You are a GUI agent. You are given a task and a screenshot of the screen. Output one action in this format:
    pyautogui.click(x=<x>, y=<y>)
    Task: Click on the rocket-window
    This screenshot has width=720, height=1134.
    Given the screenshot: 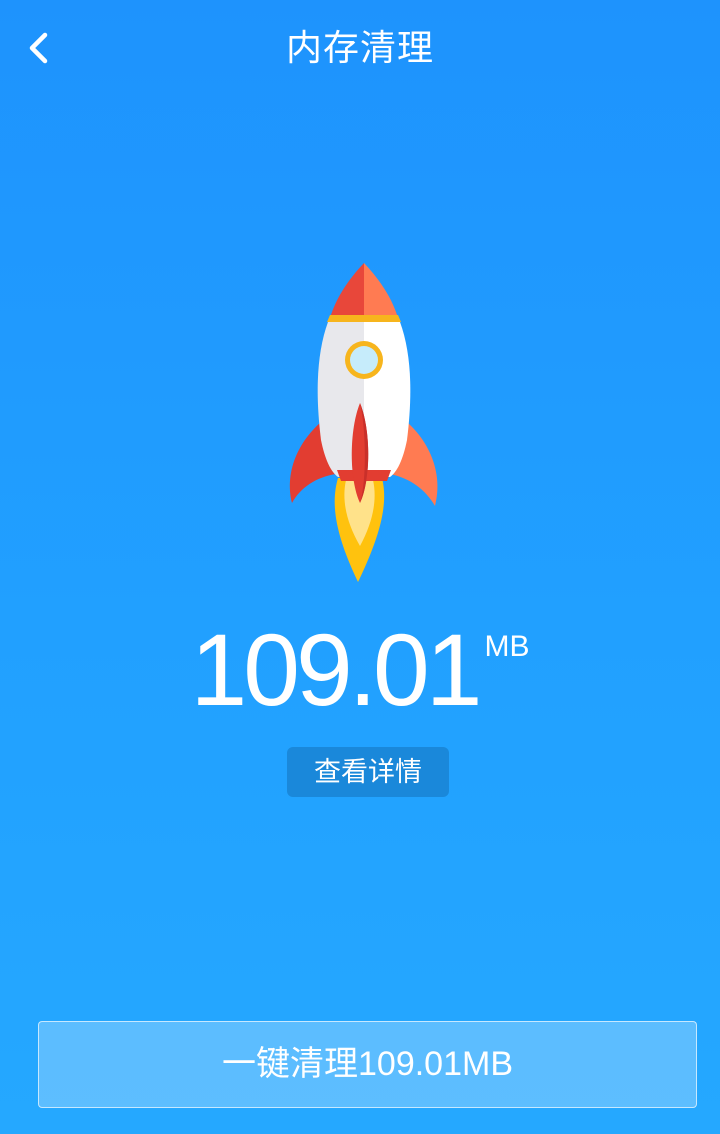 What is the action you would take?
    pyautogui.click(x=364, y=360)
    